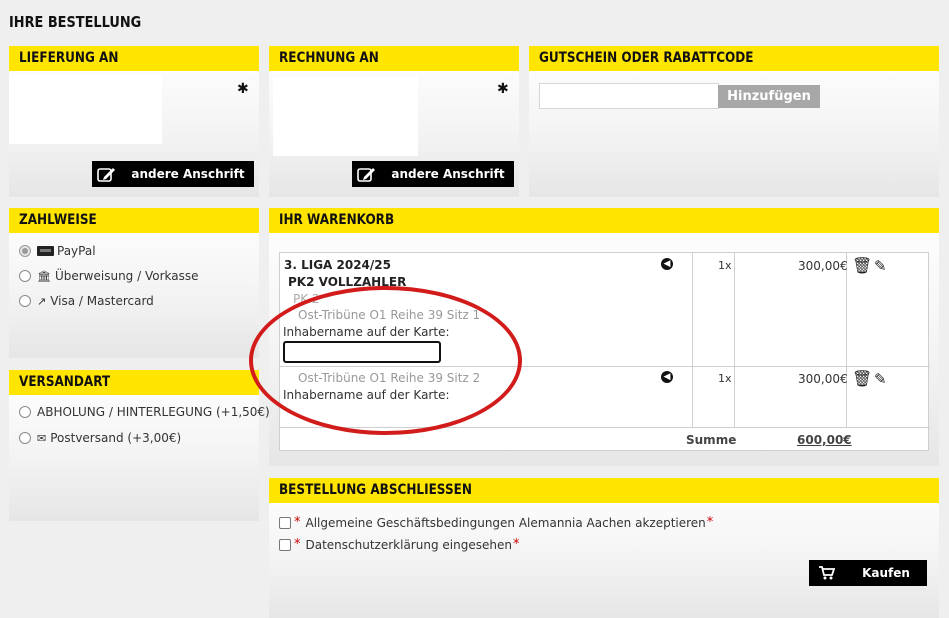 This screenshot has width=949, height=618. I want to click on holder-name-input, so click(362, 352).